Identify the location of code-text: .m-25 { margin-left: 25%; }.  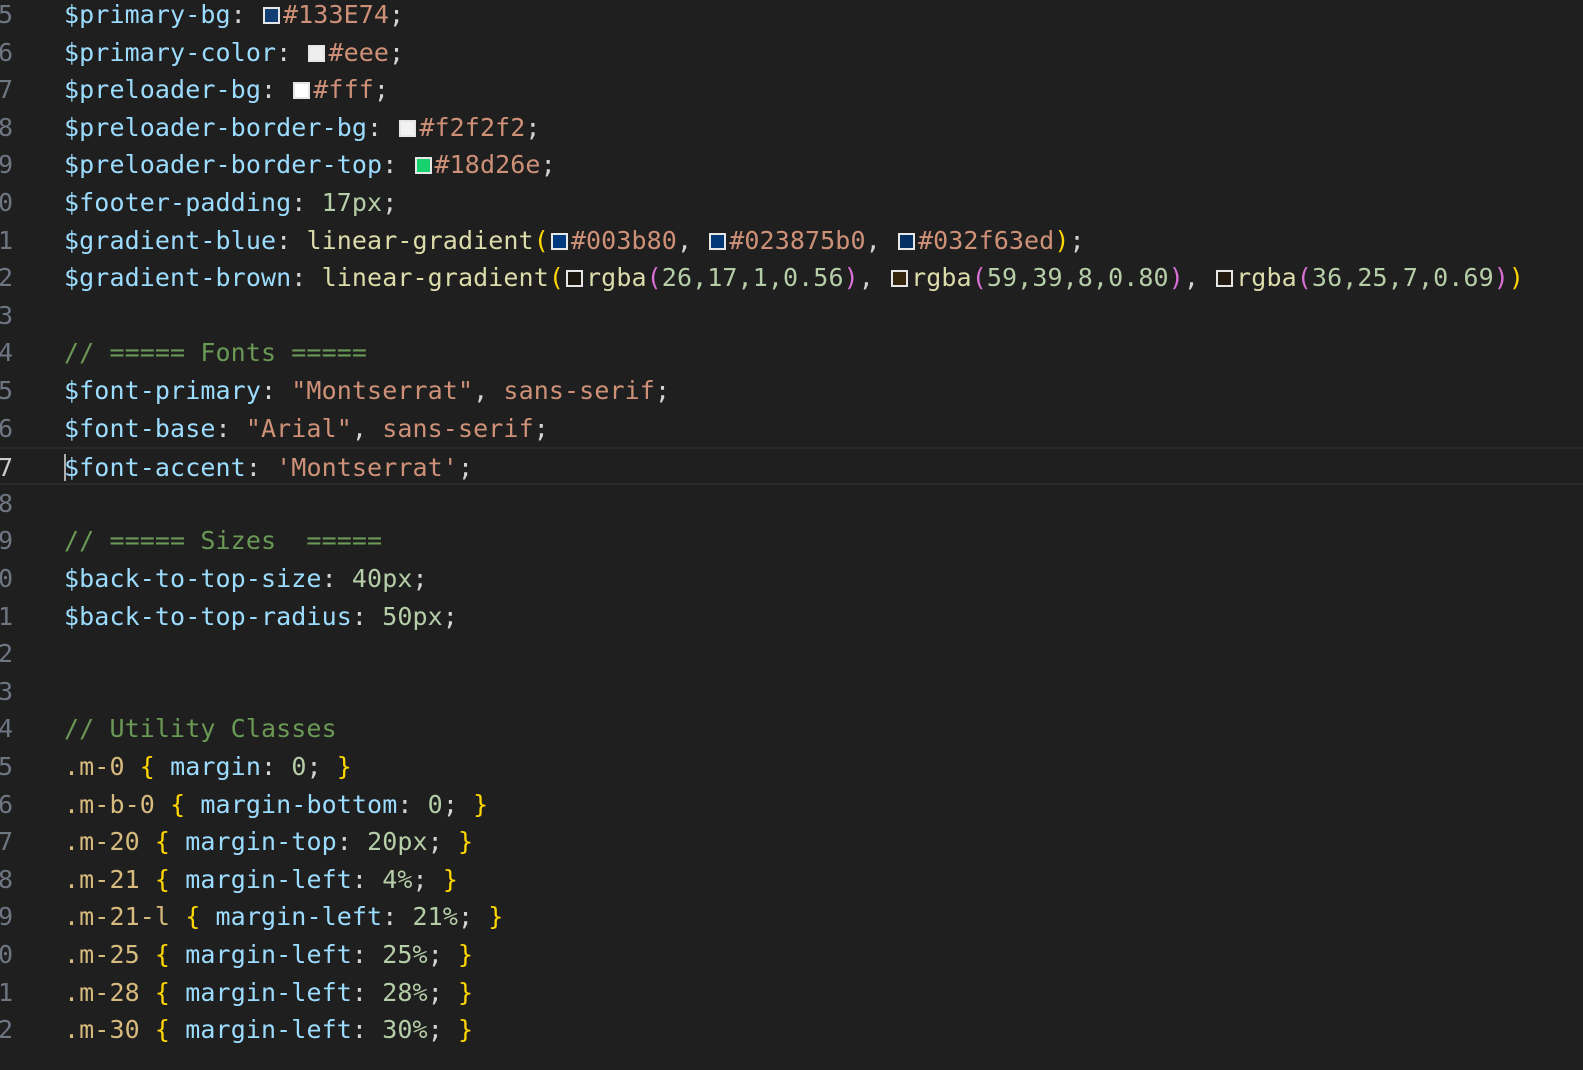
(268, 955).